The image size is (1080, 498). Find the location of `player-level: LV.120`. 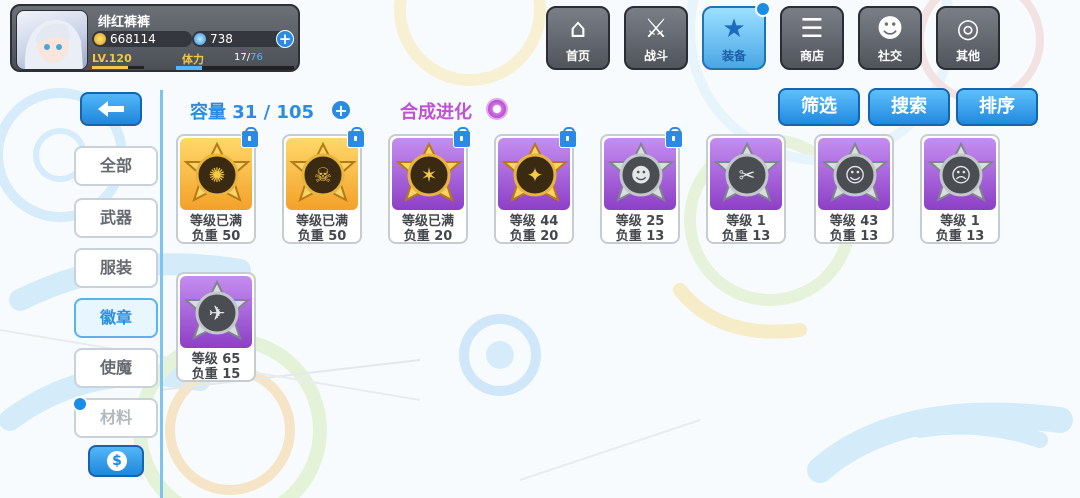

player-level: LV.120 is located at coordinates (112, 58).